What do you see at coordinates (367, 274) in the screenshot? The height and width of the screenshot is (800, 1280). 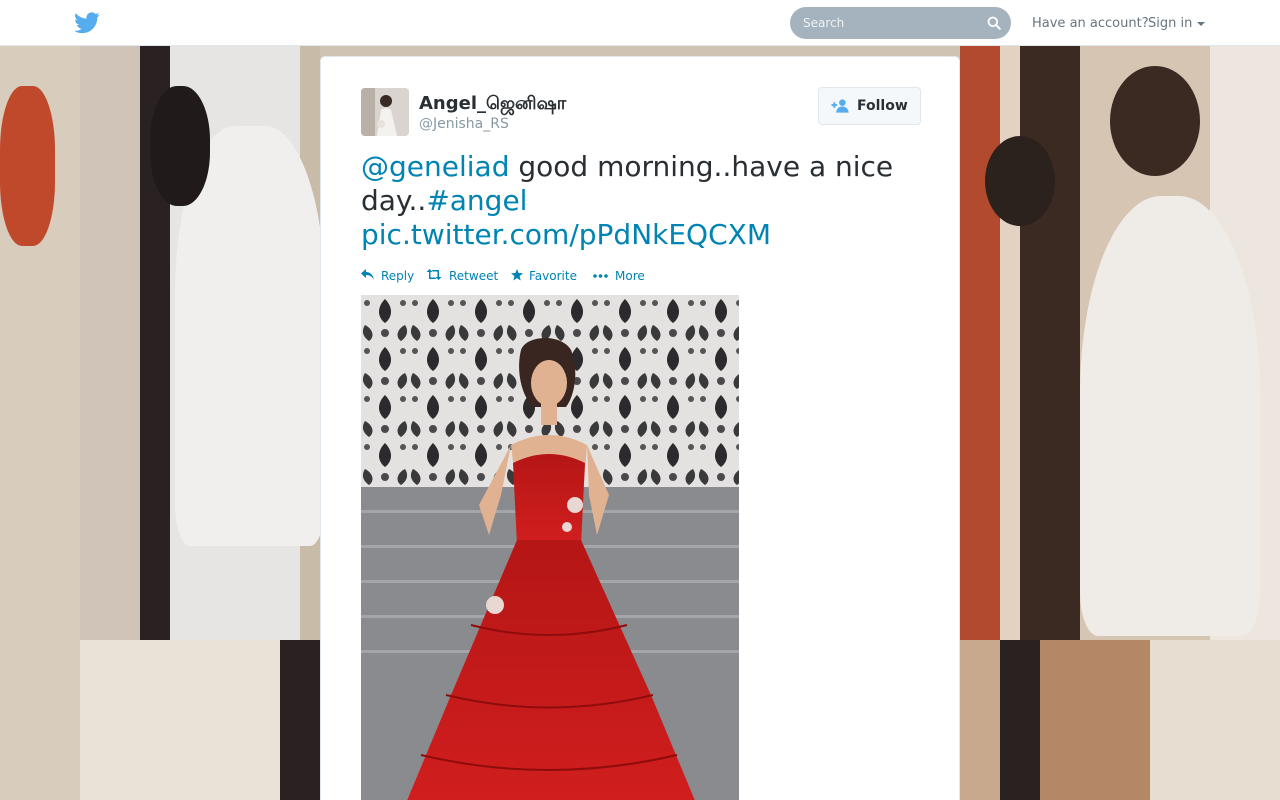 I see `reply-icon` at bounding box center [367, 274].